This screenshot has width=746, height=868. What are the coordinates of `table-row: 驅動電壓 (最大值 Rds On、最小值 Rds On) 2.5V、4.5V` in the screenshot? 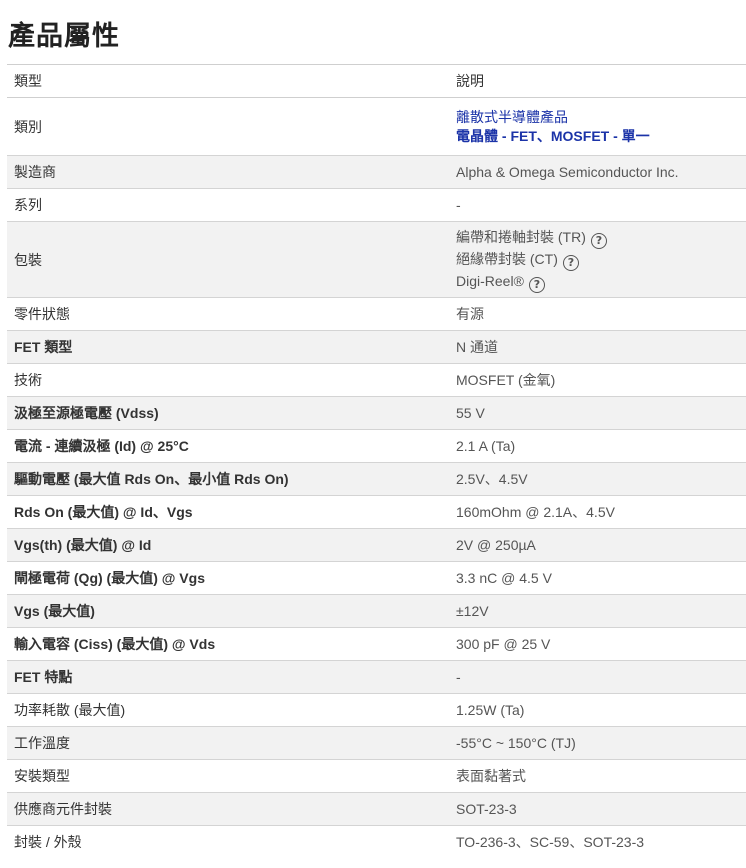 It's located at (376, 479).